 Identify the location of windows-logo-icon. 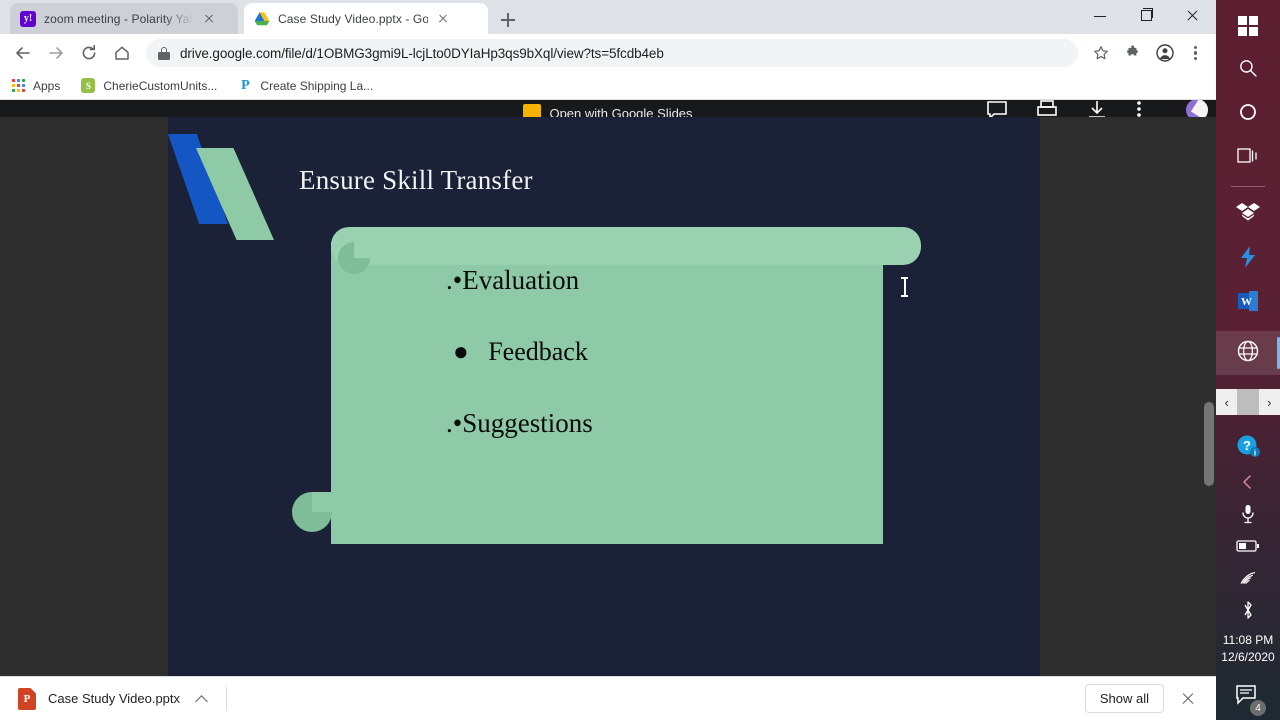
(1248, 26).